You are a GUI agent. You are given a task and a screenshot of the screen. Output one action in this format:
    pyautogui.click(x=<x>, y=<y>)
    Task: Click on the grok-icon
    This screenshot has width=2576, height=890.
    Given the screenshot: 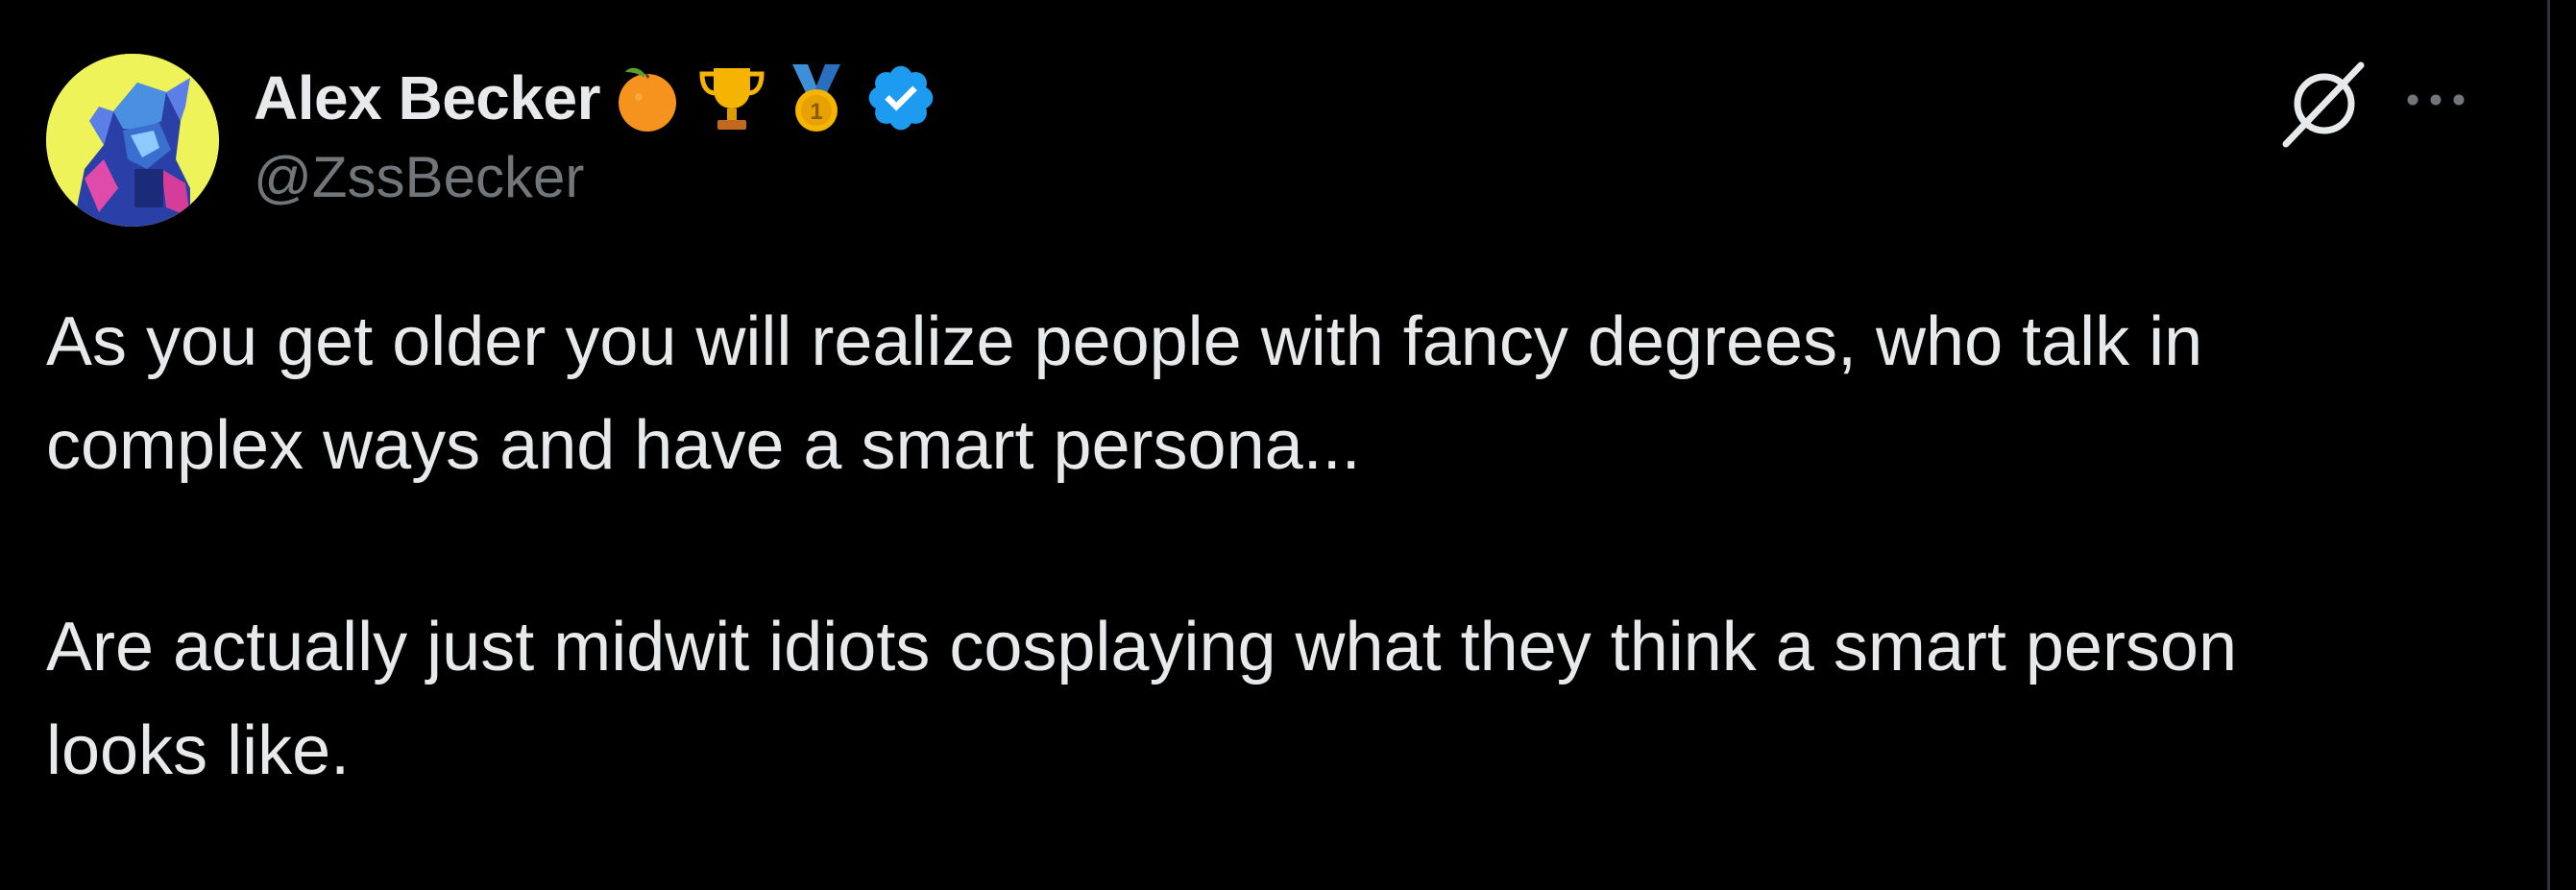 What is the action you would take?
    pyautogui.click(x=2323, y=106)
    